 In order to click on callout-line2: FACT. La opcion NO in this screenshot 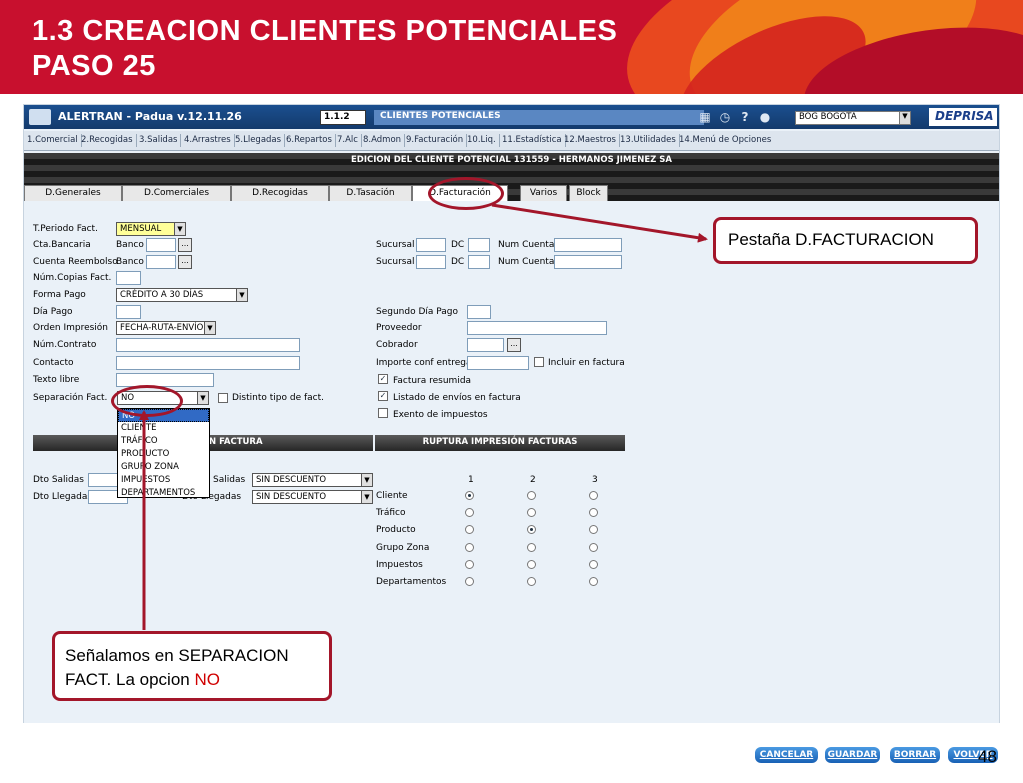, I will do `click(192, 680)`.